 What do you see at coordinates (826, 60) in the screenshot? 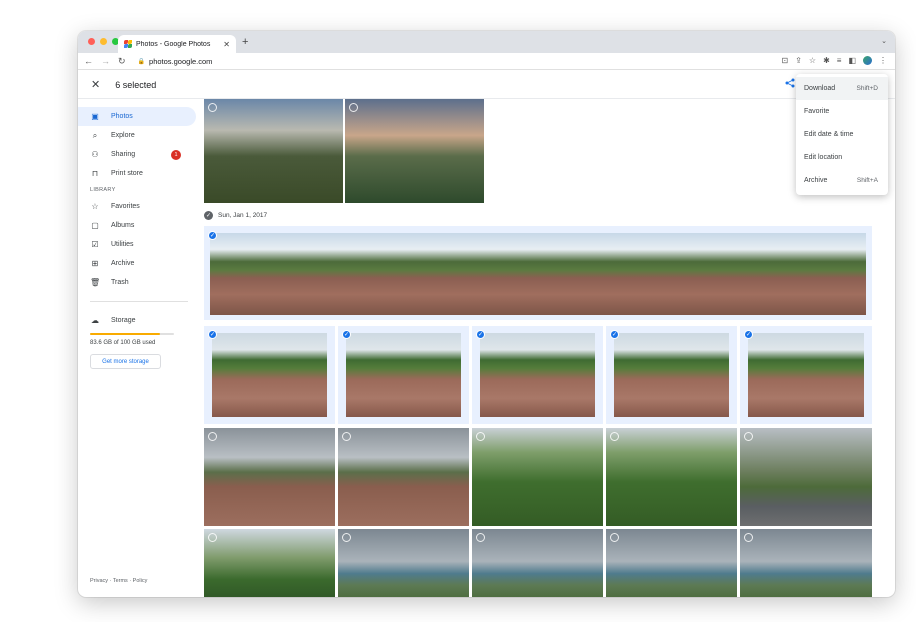
I see `extensions-icon: ✱` at bounding box center [826, 60].